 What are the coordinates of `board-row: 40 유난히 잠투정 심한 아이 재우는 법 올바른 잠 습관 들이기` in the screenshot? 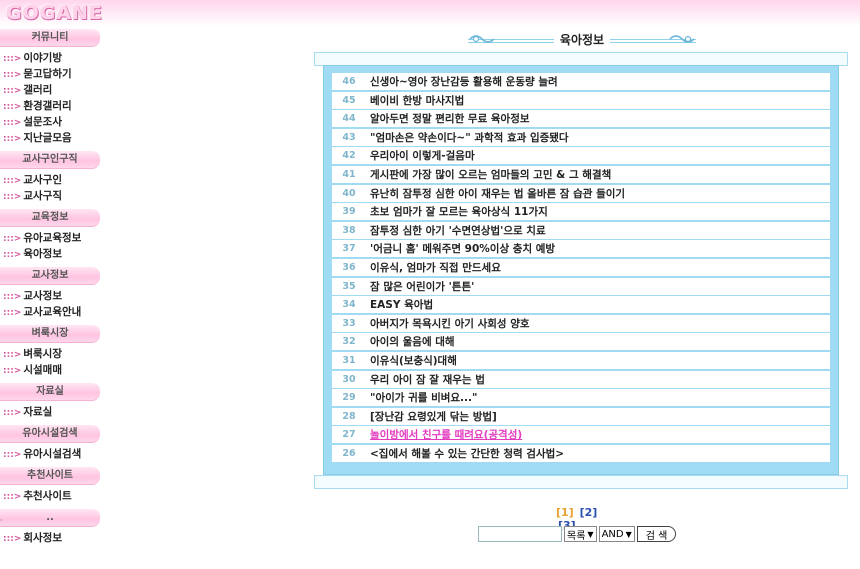 It's located at (581, 193).